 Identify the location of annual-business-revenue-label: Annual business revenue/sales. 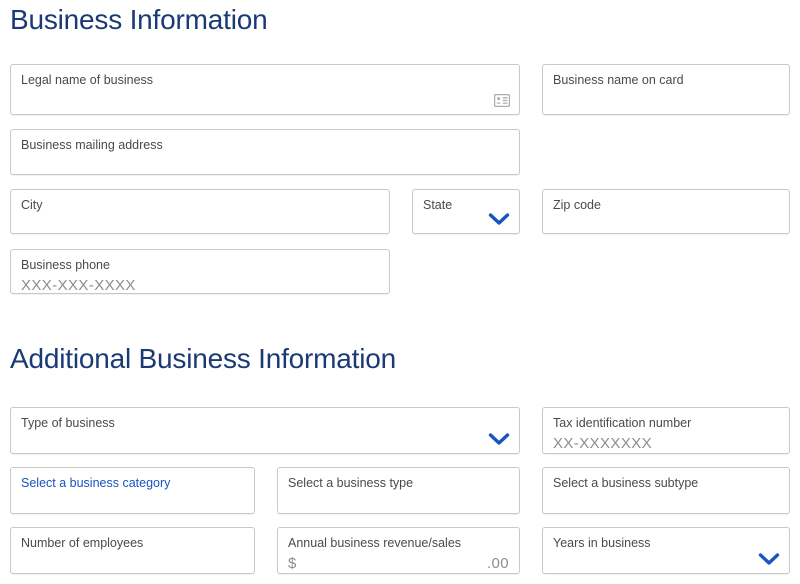
(375, 543).